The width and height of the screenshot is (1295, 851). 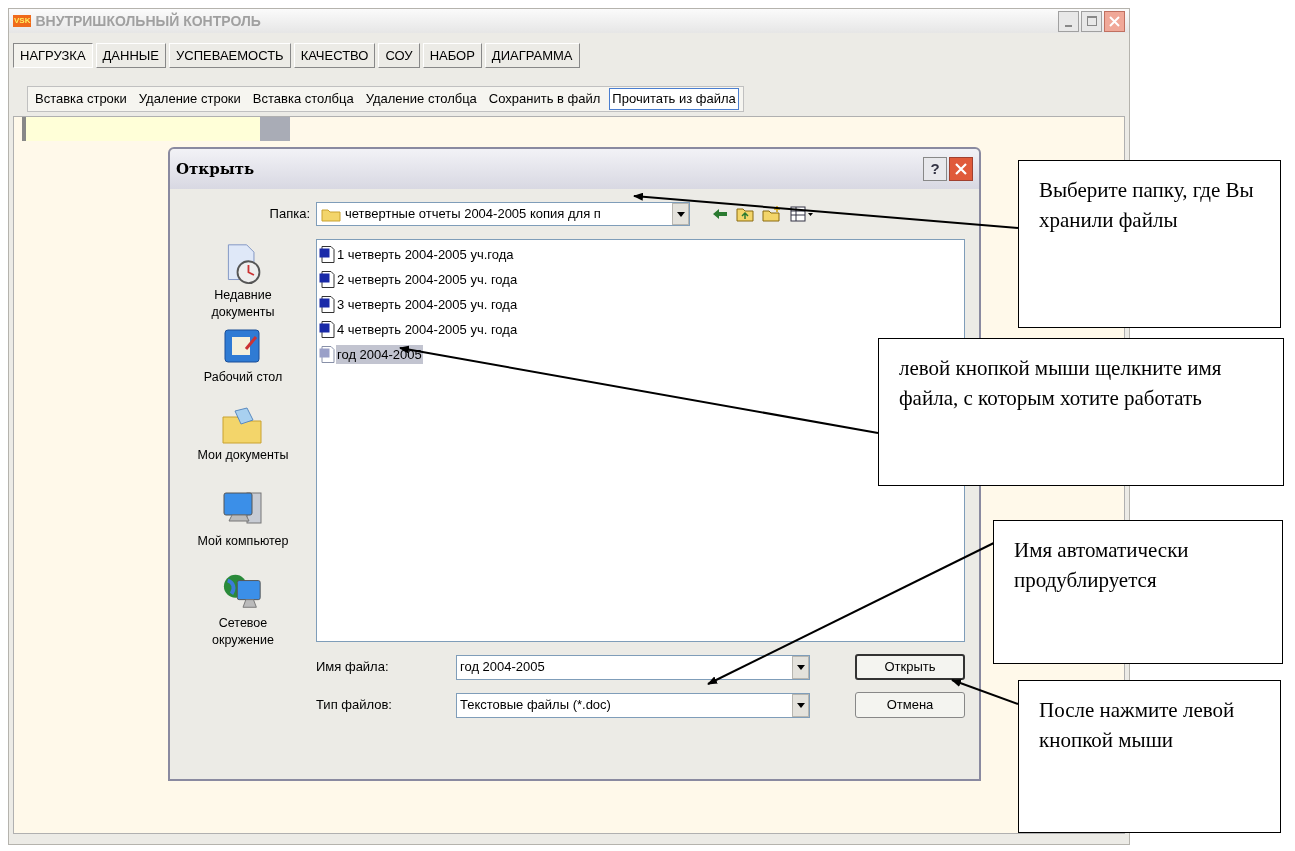 What do you see at coordinates (633, 667) in the screenshot?
I see `filename-field: год 2004-2005` at bounding box center [633, 667].